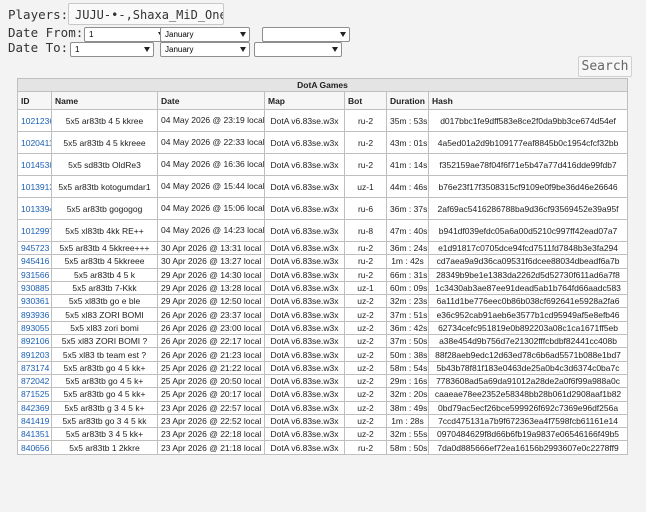 This screenshot has height=512, width=646. What do you see at coordinates (35, 368) in the screenshot?
I see `game-id-link: 873174` at bounding box center [35, 368].